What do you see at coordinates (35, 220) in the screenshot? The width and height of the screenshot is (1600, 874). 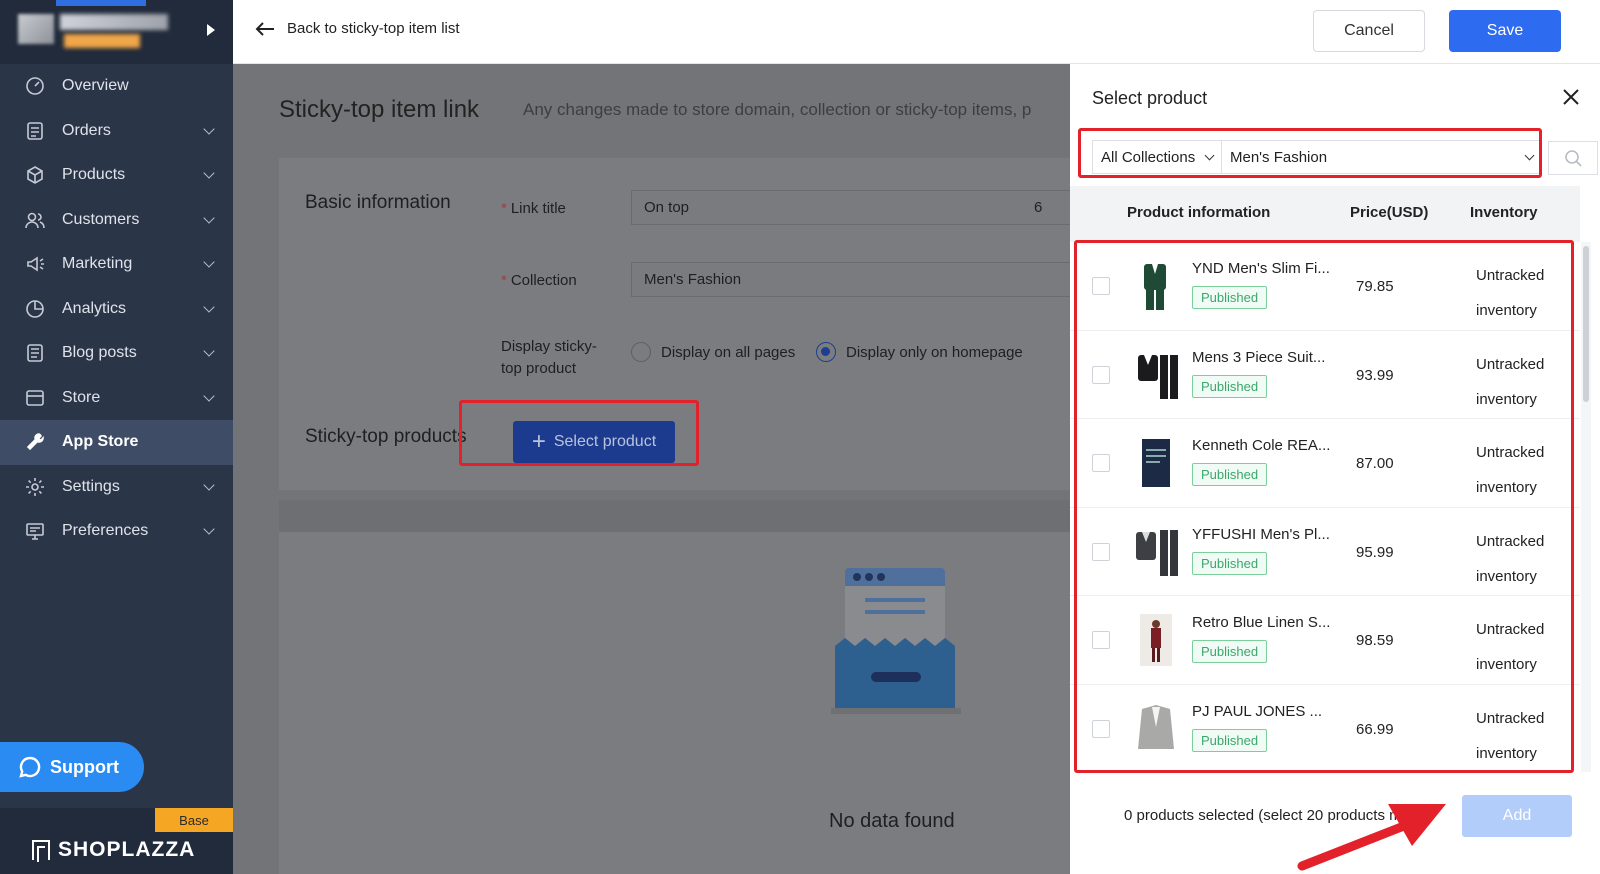 I see `users-icon` at bounding box center [35, 220].